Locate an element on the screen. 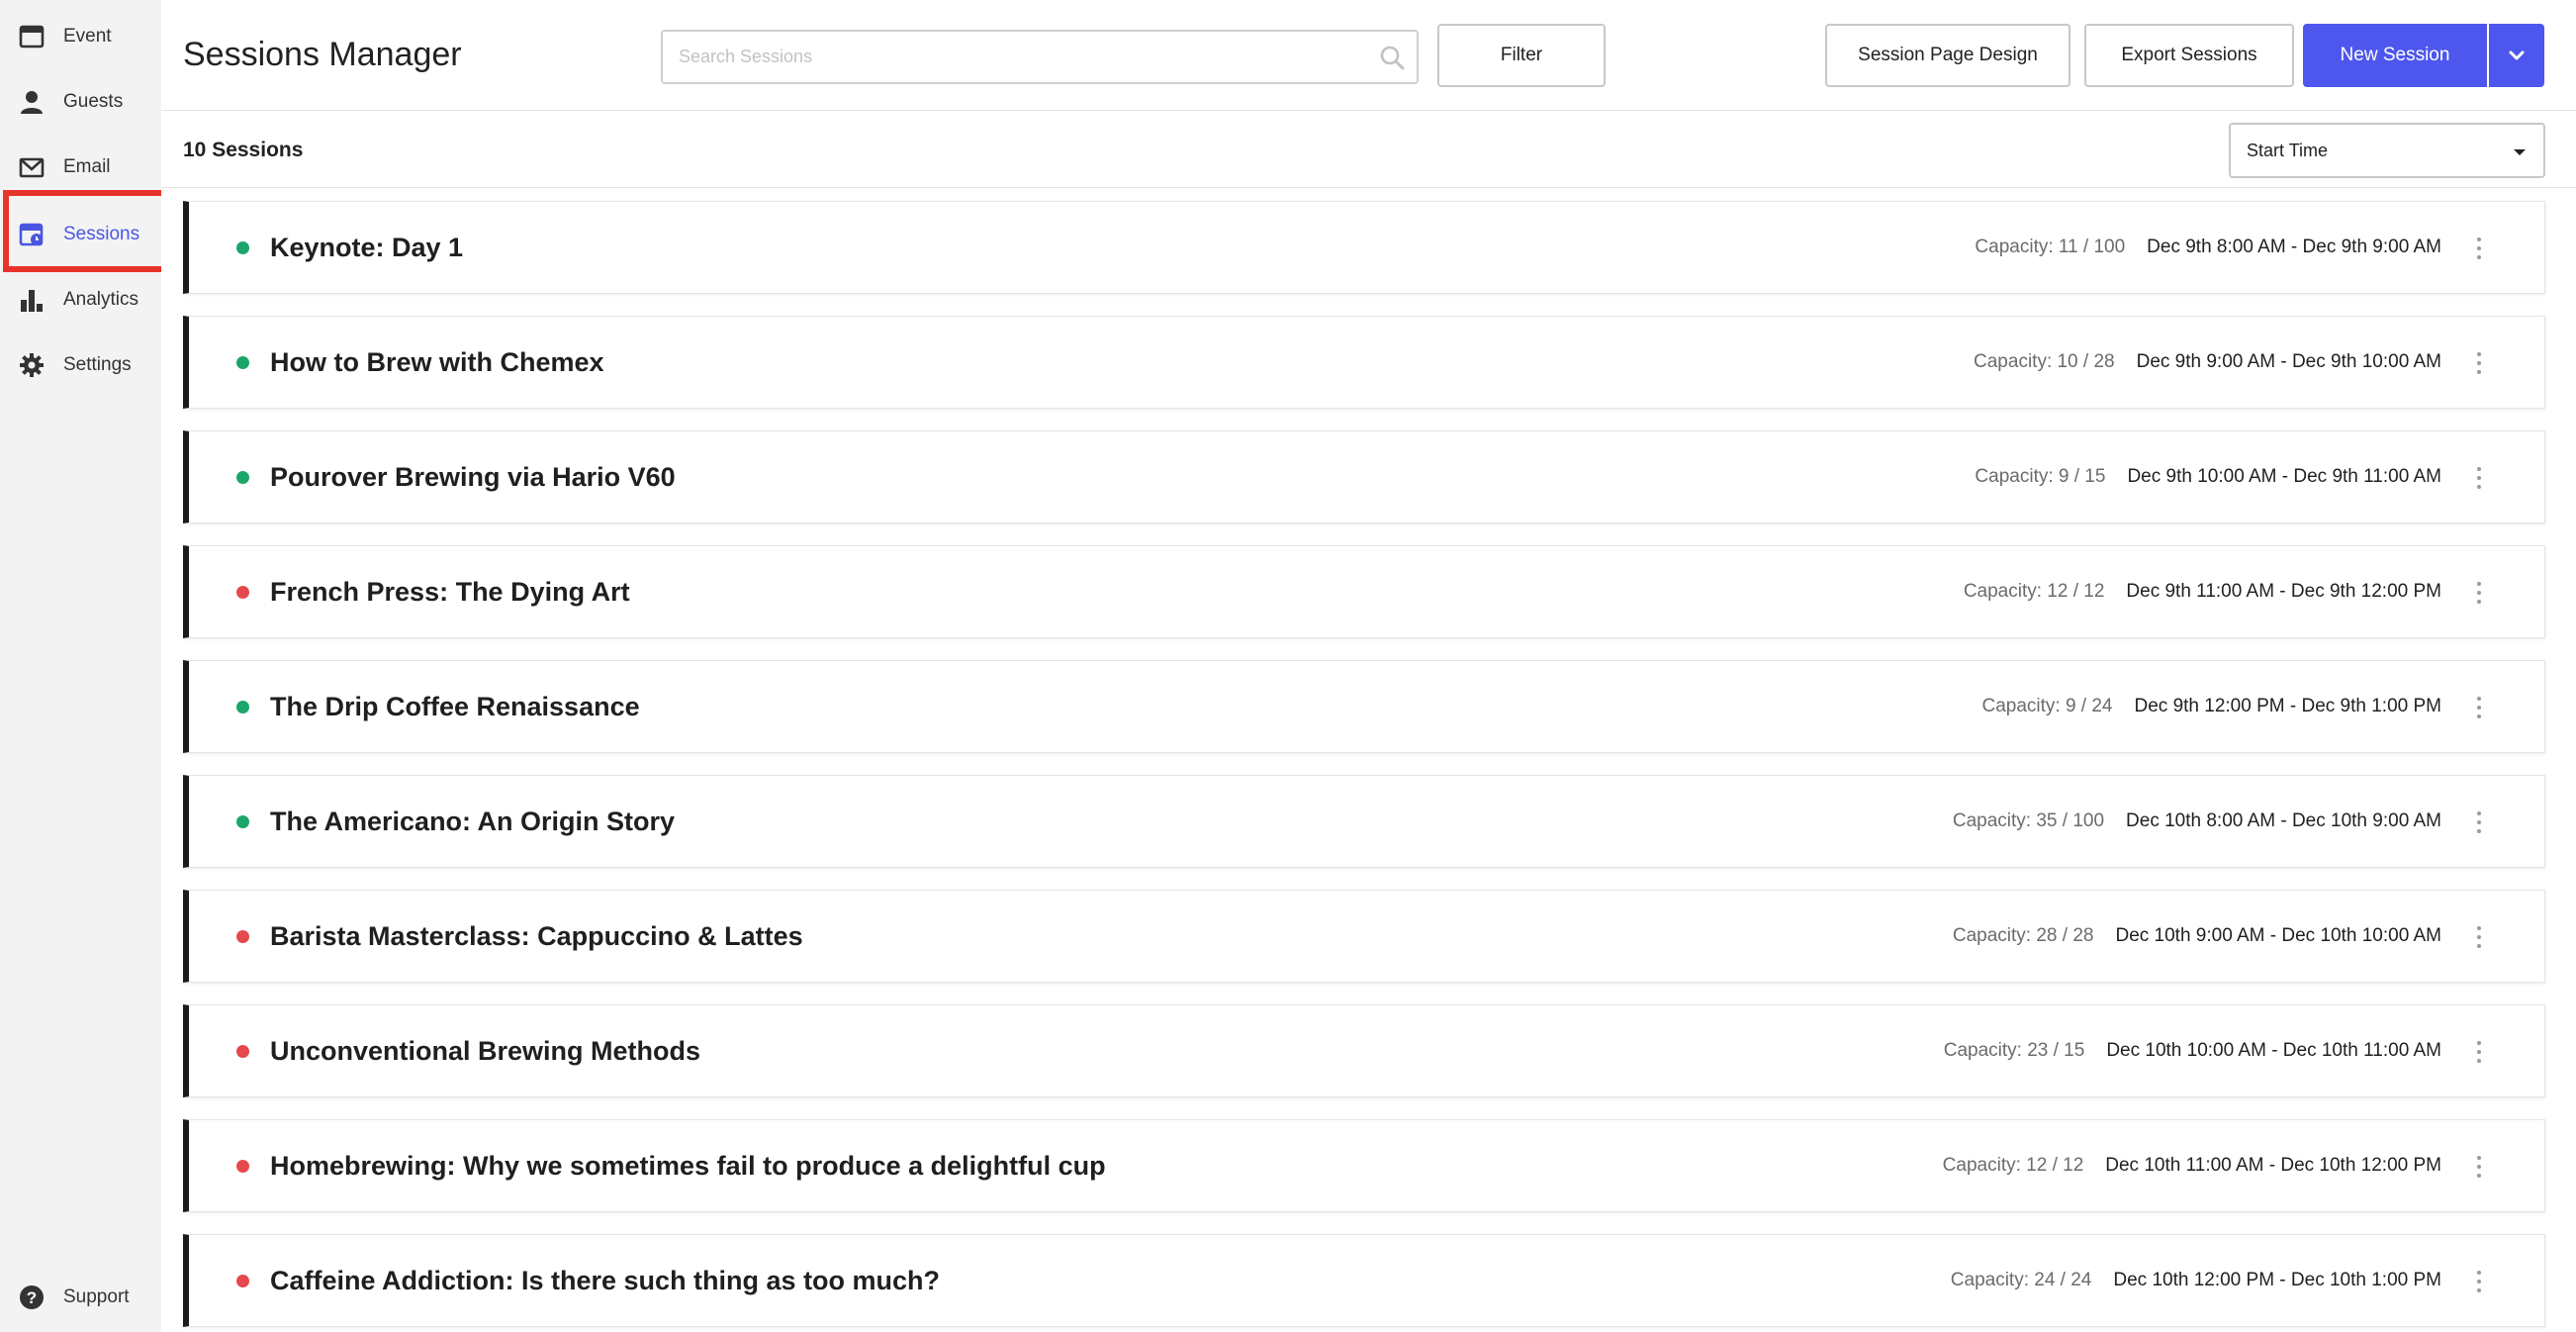 This screenshot has width=2576, height=1332. session-title: Barista Masterclass: Cappuccino & Lattes is located at coordinates (537, 936).